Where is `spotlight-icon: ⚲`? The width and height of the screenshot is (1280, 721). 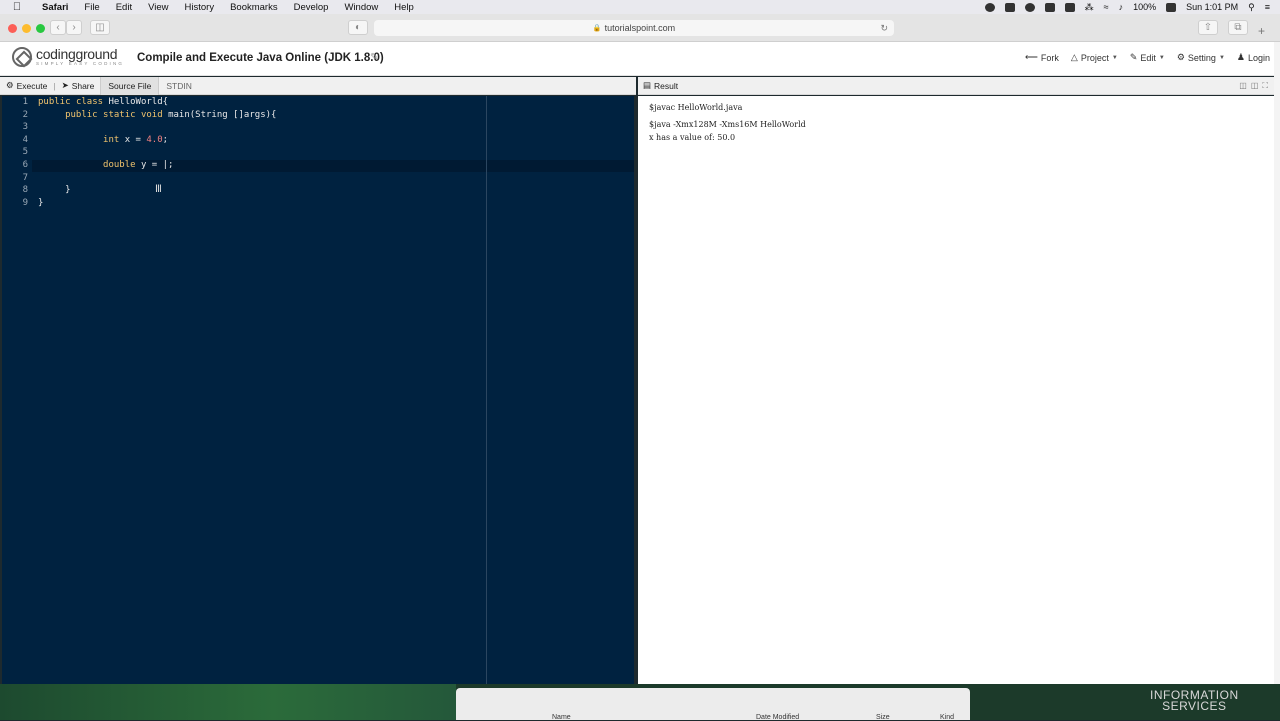
spotlight-icon: ⚲ is located at coordinates (1251, 7).